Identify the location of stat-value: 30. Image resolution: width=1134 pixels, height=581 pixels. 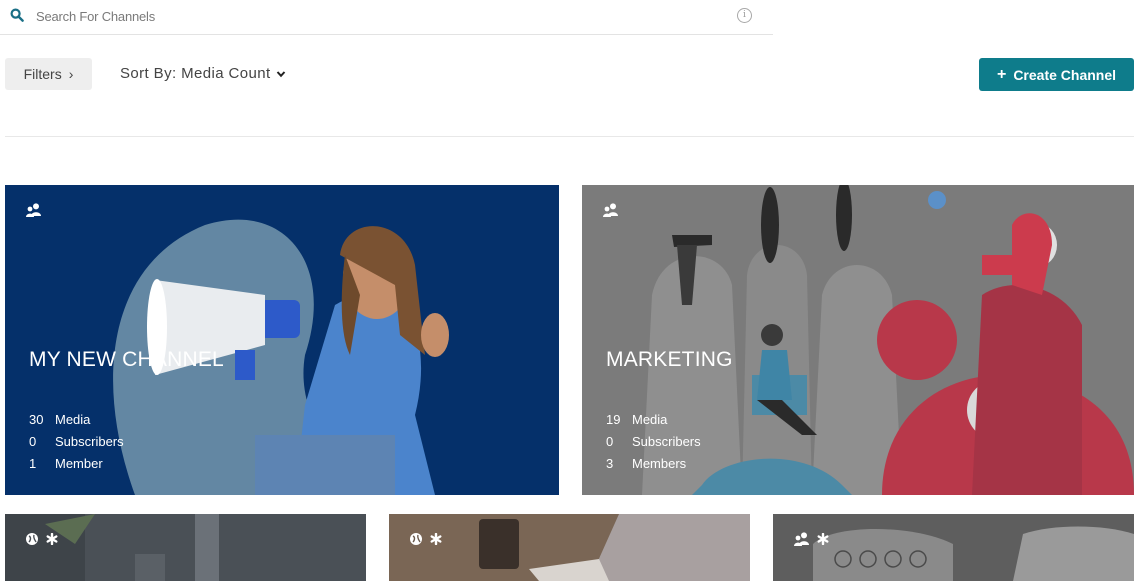
(36, 419).